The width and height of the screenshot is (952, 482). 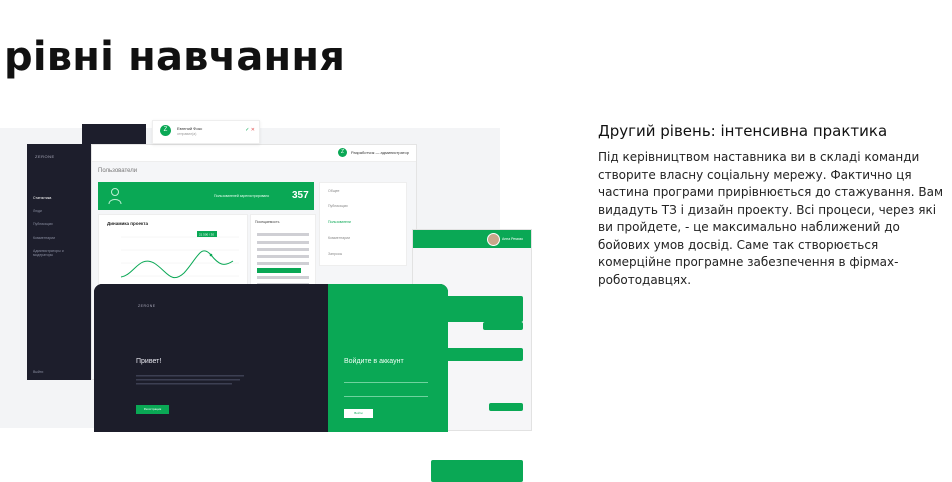 What do you see at coordinates (386, 382) in the screenshot?
I see `email-field` at bounding box center [386, 382].